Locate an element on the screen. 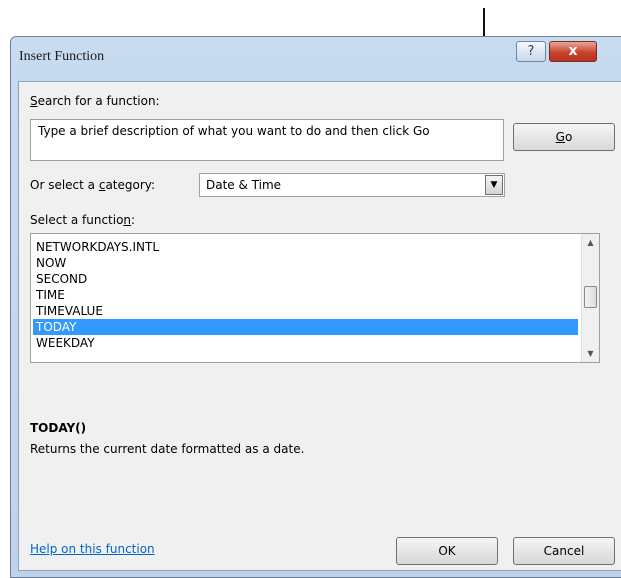  list-item: TIMEVALUE is located at coordinates (305, 311).